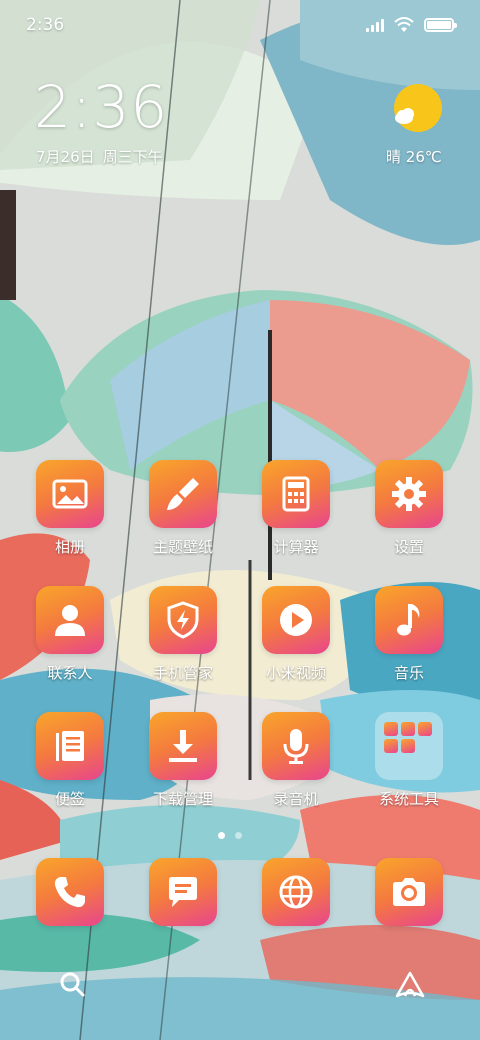 This screenshot has width=480, height=1040. I want to click on page-dot, so click(238, 835).